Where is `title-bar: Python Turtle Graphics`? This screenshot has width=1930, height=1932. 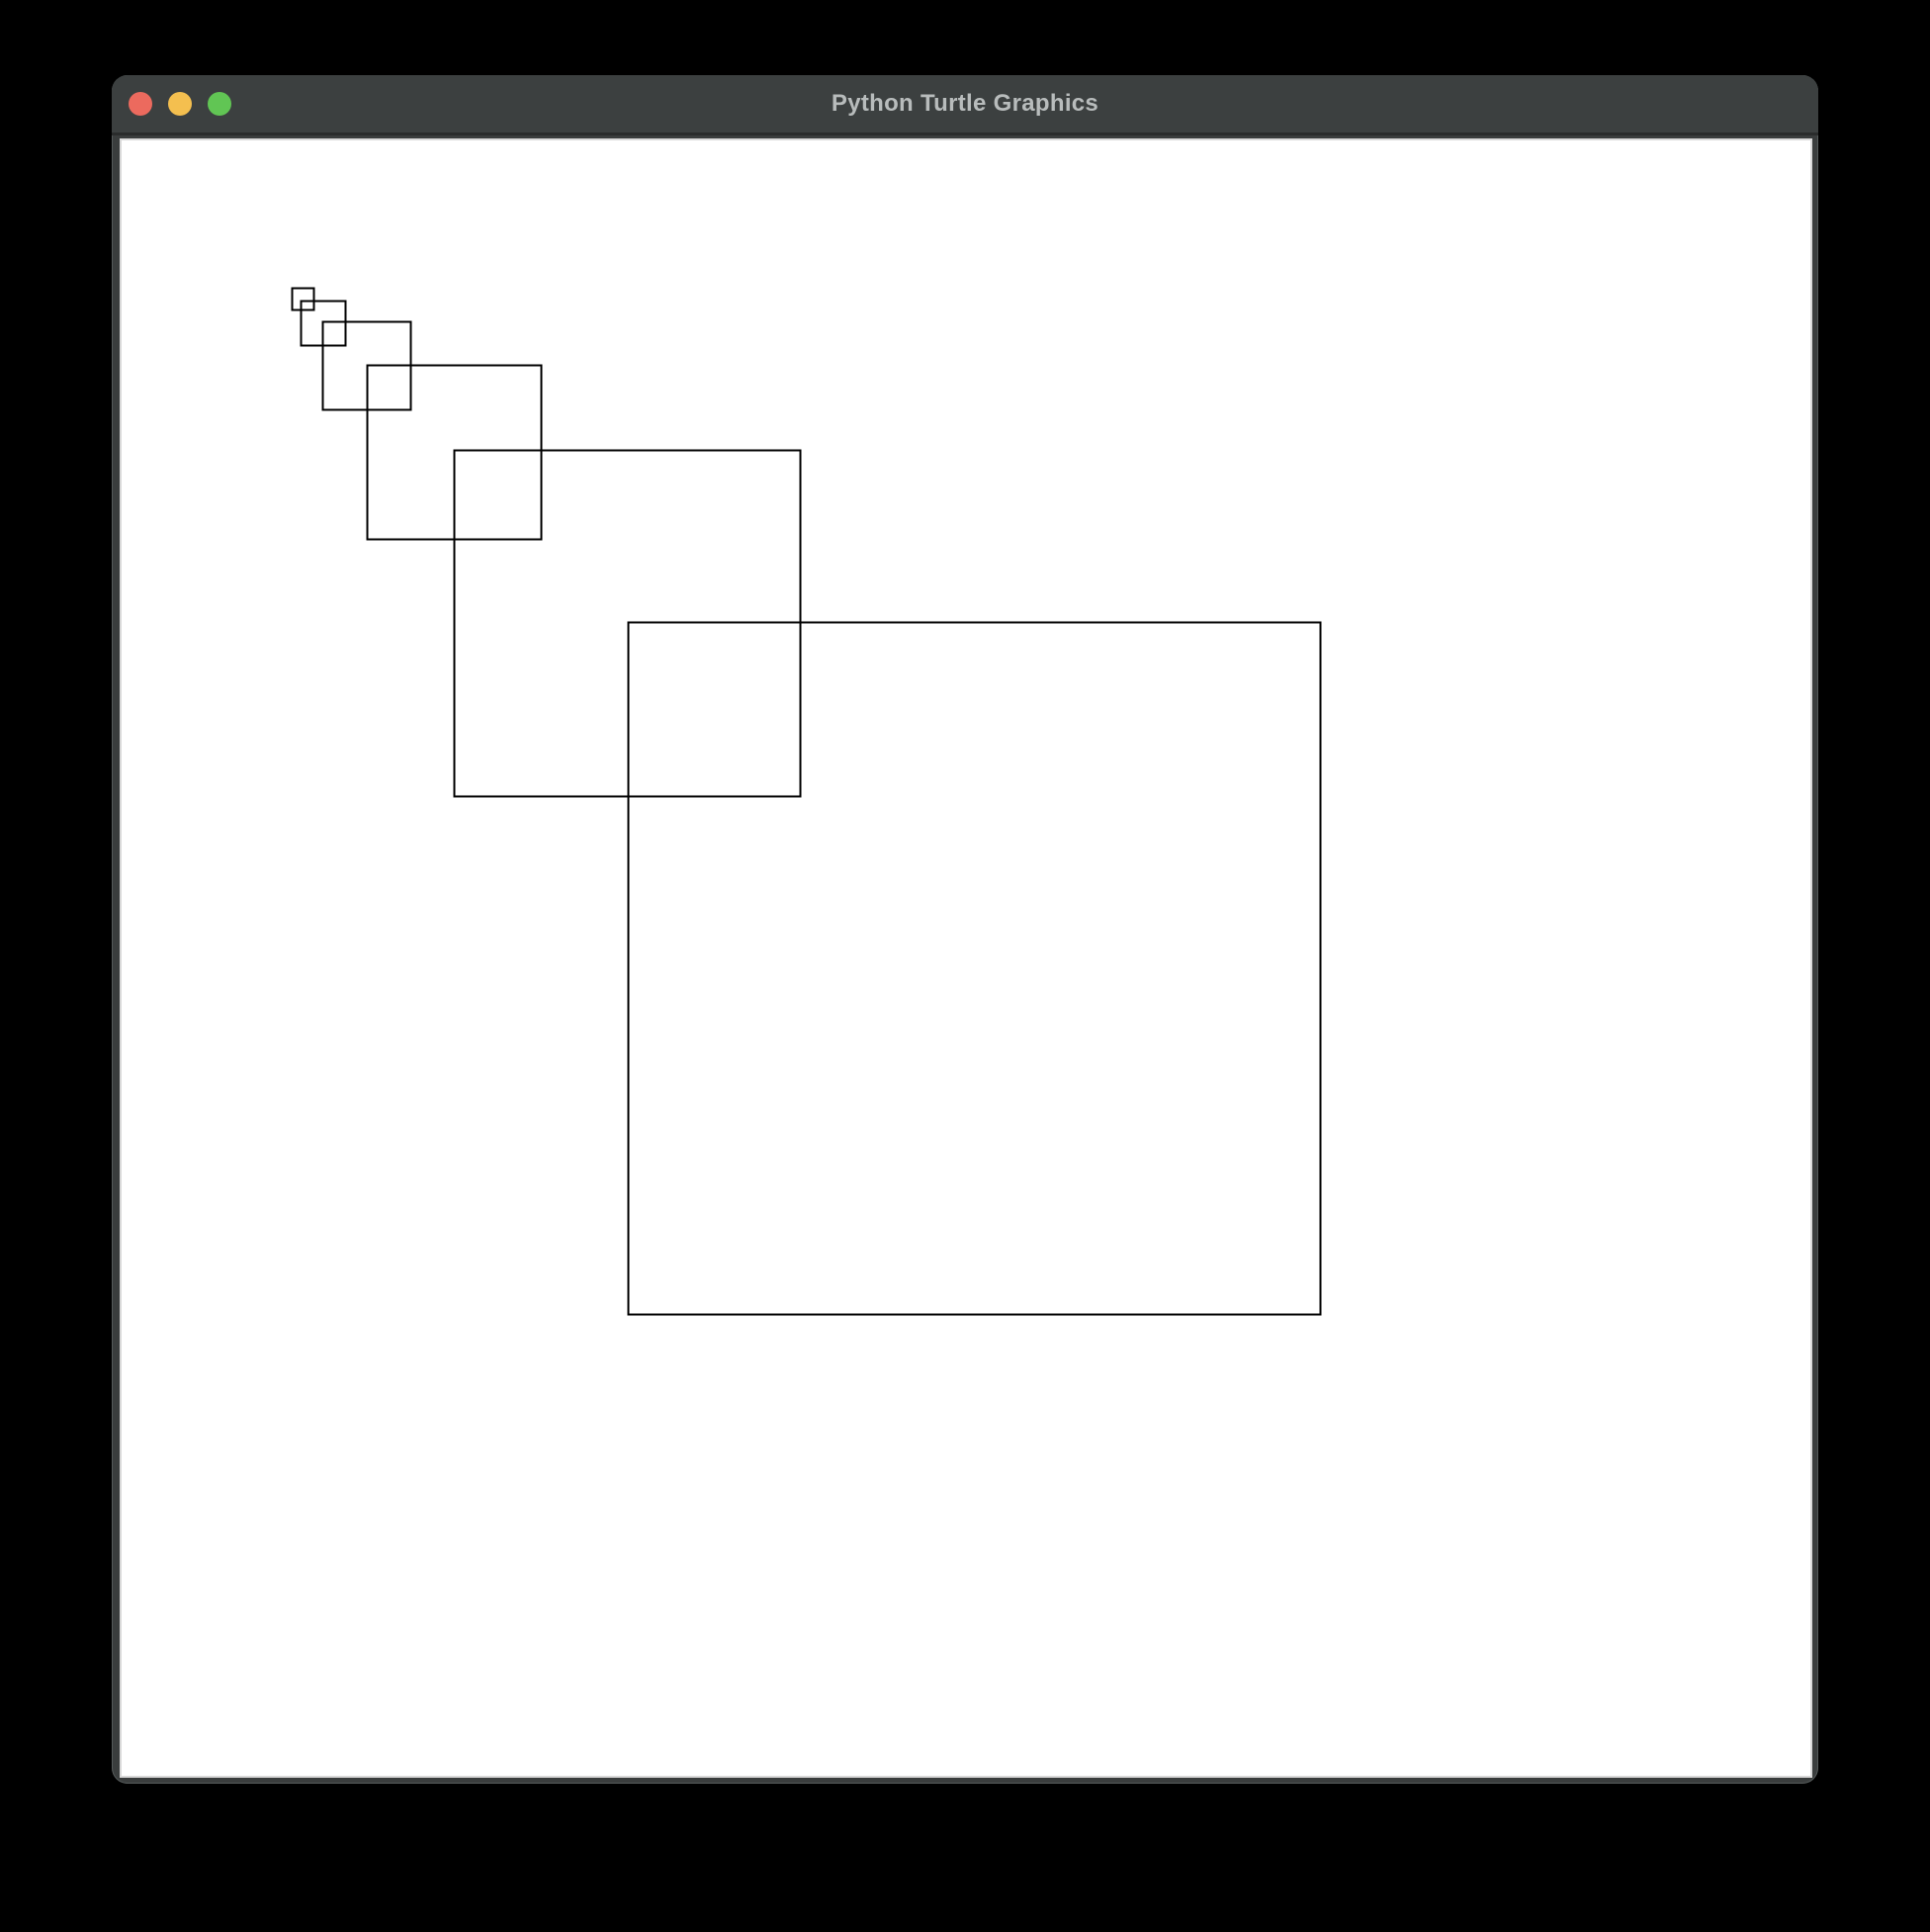 title-bar: Python Turtle Graphics is located at coordinates (965, 105).